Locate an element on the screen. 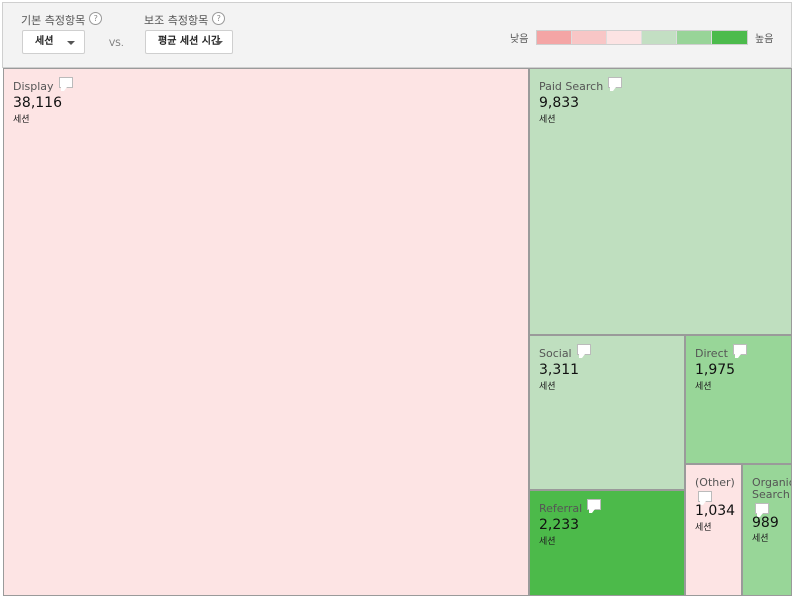 Image resolution: width=792 pixels, height=597 pixels. cell-value: 1,034 is located at coordinates (715, 511).